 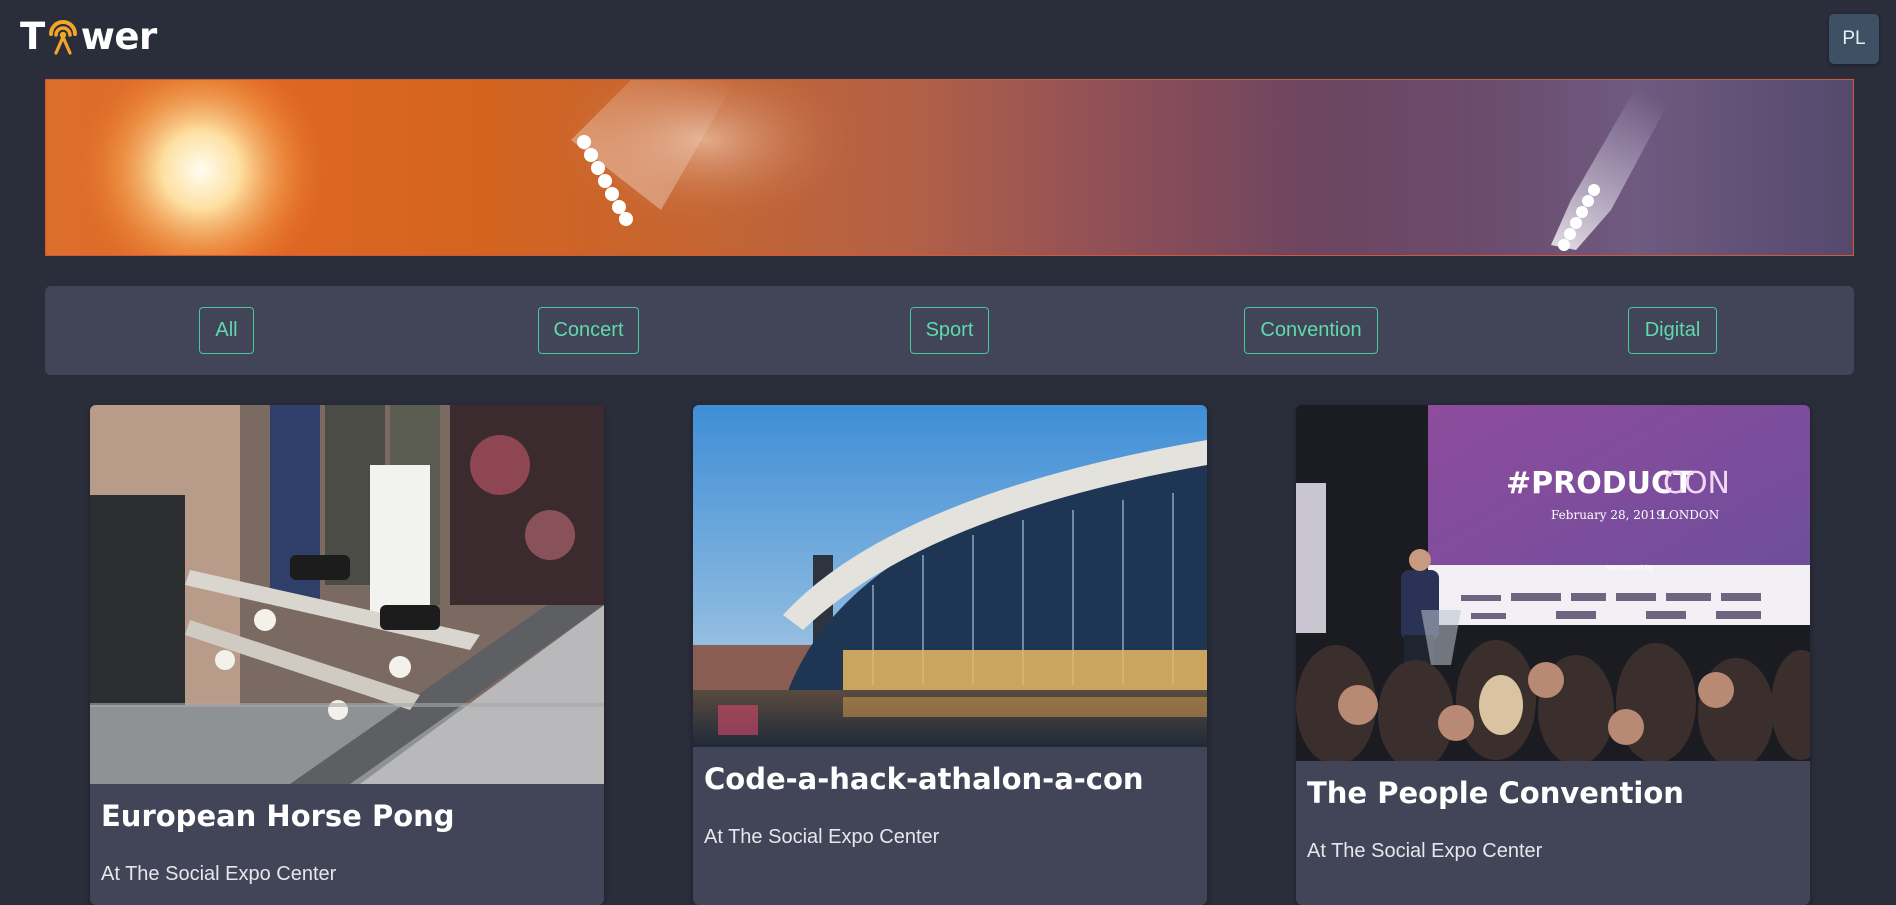 I want to click on logo-text-right: wer, so click(x=119, y=36).